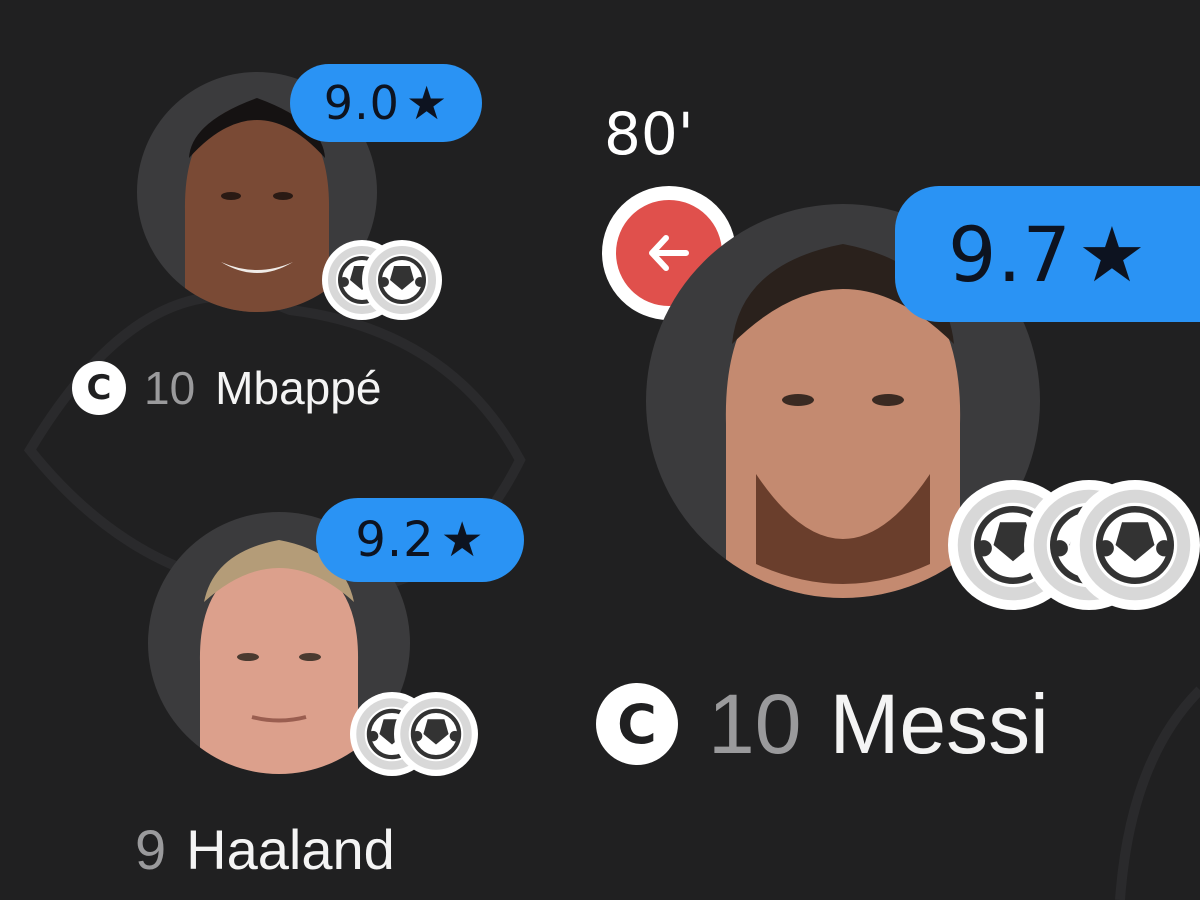  I want to click on rating-badge-messi: 9.7 ★, so click(1047, 254).